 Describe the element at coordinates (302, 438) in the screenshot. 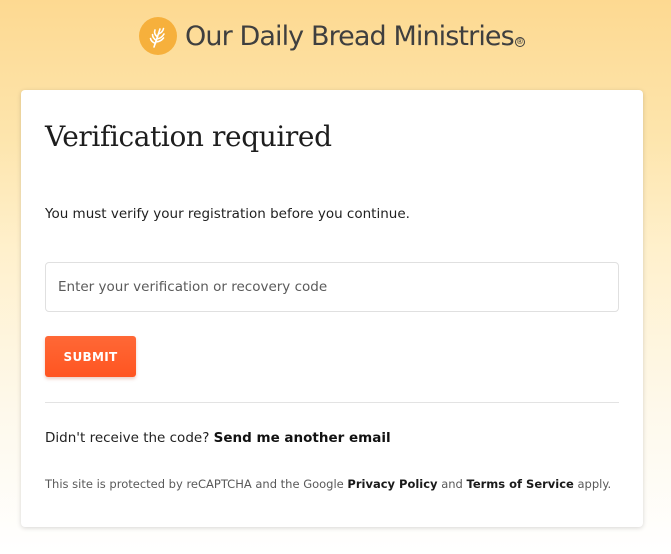

I see `resend-email-link: Send me another email` at that location.